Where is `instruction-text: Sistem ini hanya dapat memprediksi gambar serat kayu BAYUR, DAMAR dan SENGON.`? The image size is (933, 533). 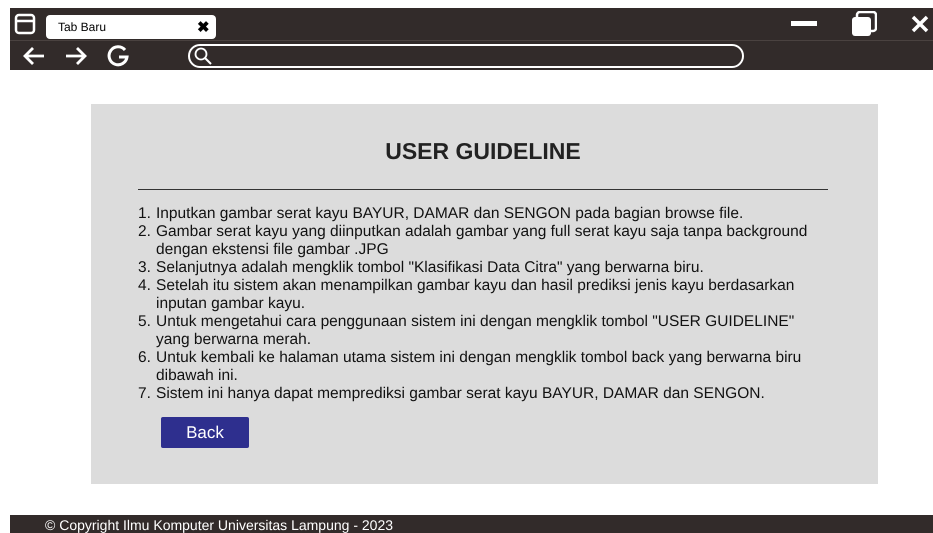 instruction-text: Sistem ini hanya dapat memprediksi gambar serat kayu BAYUR, DAMAR dan SENGON. is located at coordinates (460, 394).